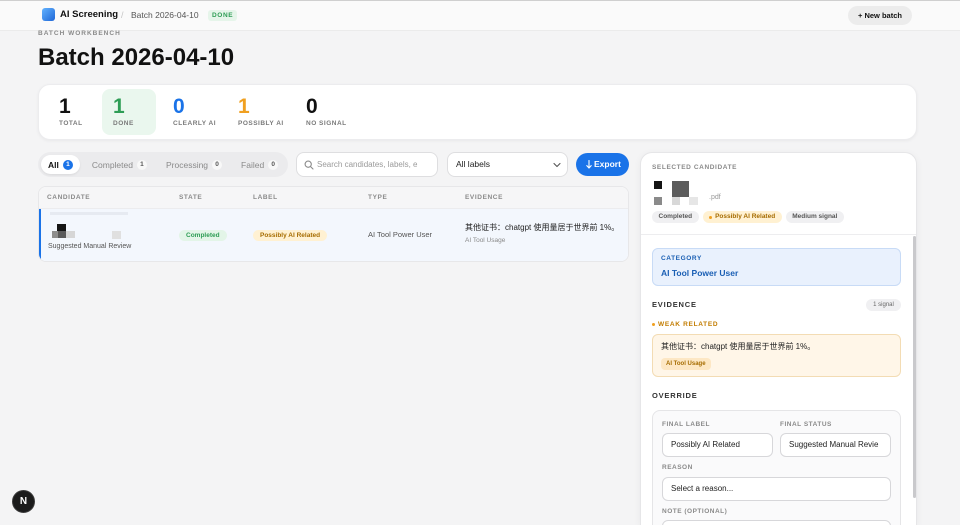 The height and width of the screenshot is (525, 960). I want to click on tab-completed: Completed 1, so click(119, 164).